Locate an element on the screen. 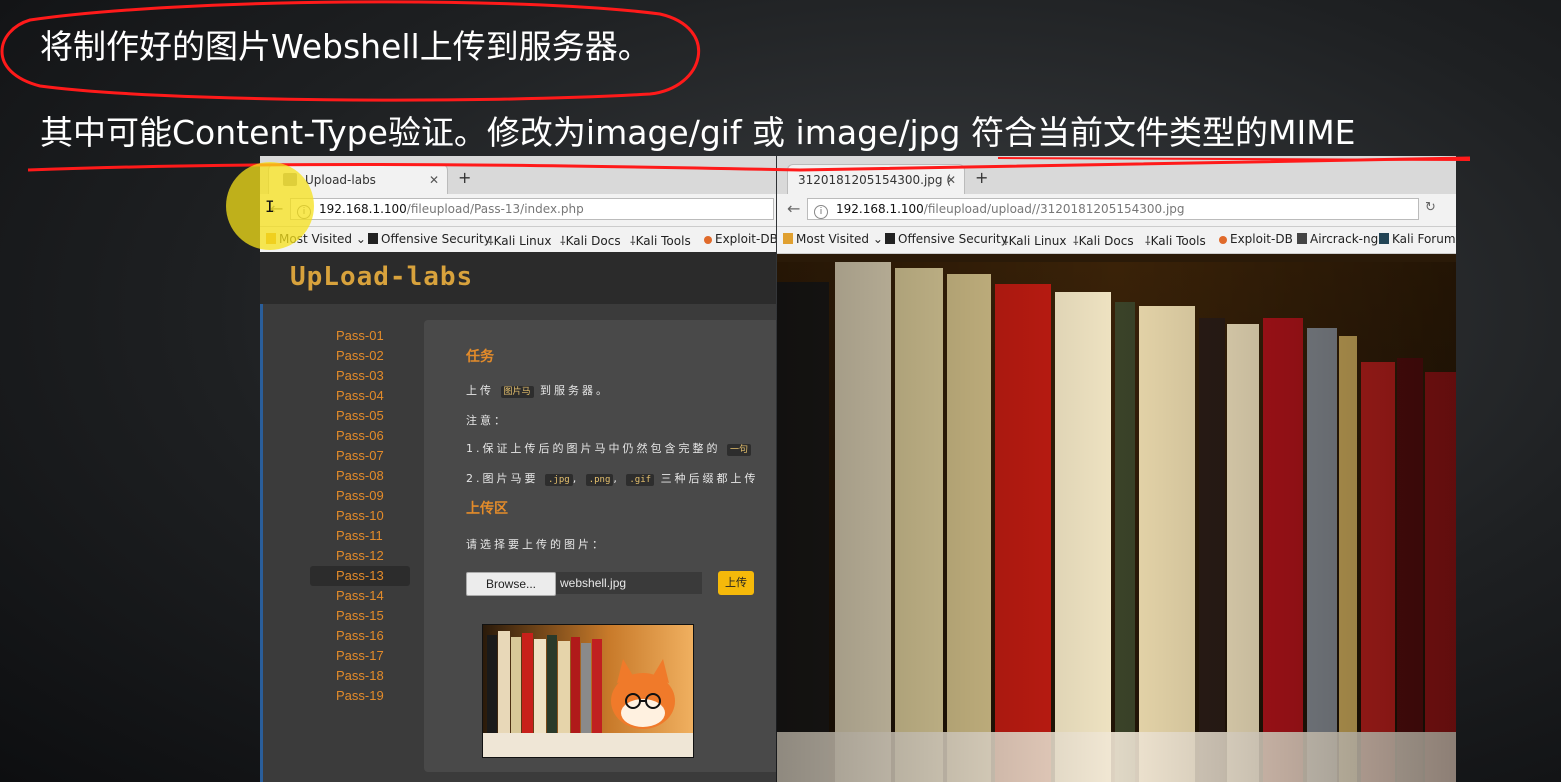 This screenshot has height=782, width=1561. task-item-2: 2.图片马要 .jpg, .png, .gif 三种后缀都上传 is located at coordinates (612, 479).